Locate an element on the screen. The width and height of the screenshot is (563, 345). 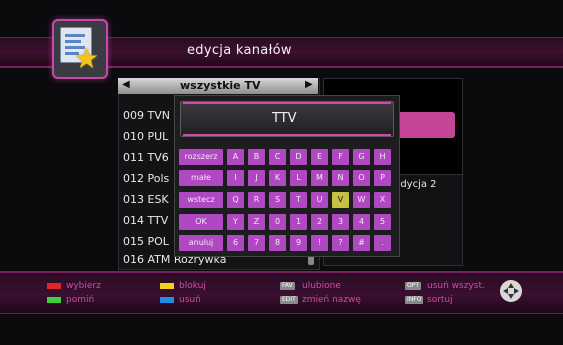
legend-select: wybierz is located at coordinates (83, 286).